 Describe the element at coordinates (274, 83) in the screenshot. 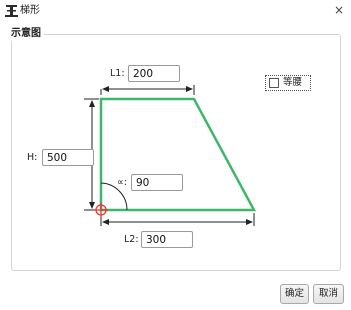

I see `checkbox-box` at that location.